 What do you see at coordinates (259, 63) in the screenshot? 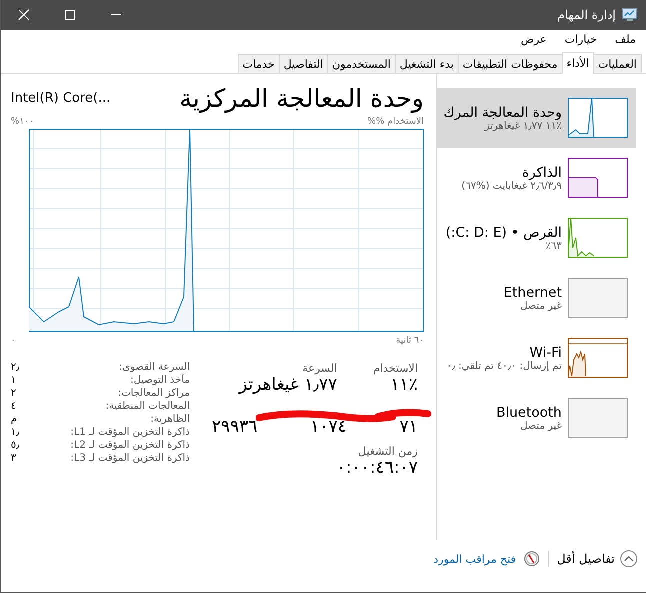
I see `tab: خدمات` at bounding box center [259, 63].